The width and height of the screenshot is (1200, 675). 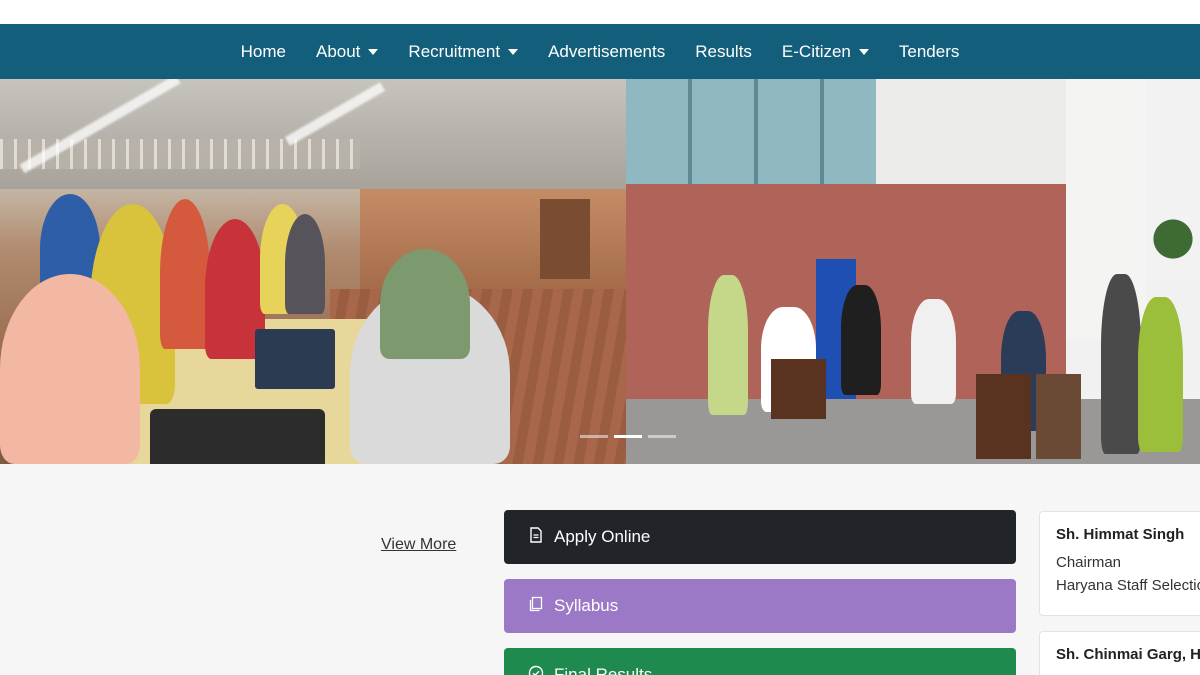 I want to click on apply-online-label: Apply Online, so click(x=602, y=536).